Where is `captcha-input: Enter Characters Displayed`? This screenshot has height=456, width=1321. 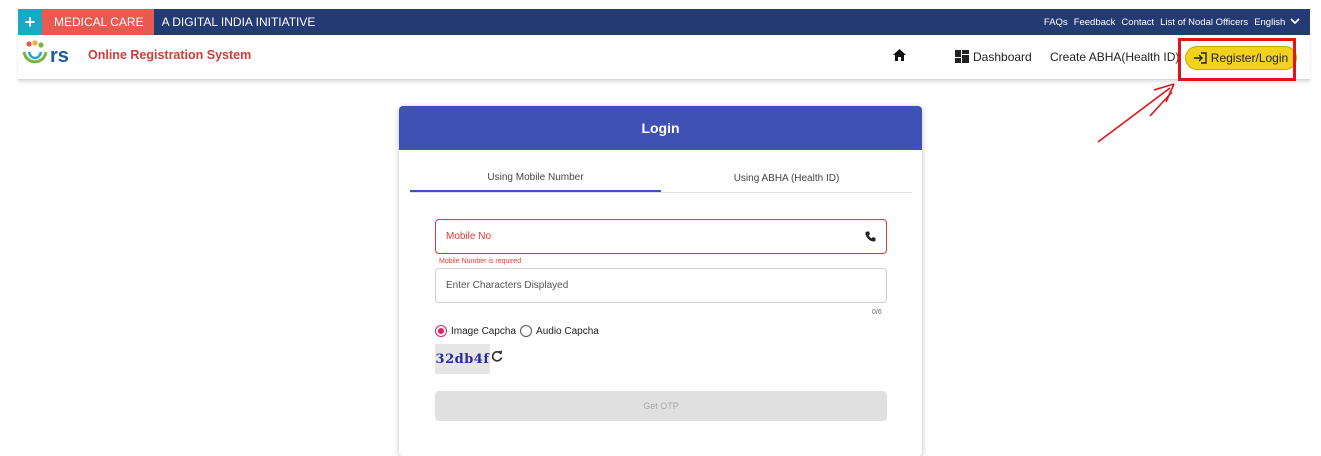
captcha-input: Enter Characters Displayed is located at coordinates (661, 285).